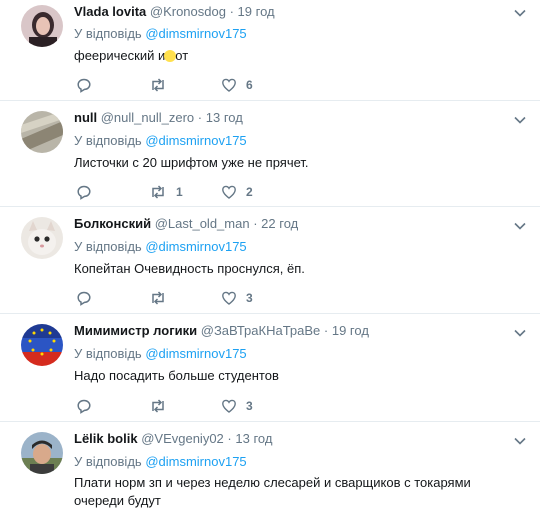  I want to click on author-name: Болконский, so click(112, 223).